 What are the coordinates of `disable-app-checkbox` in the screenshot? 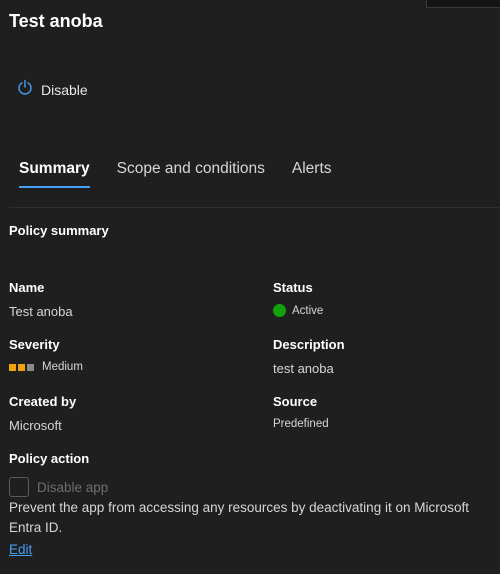 It's located at (19, 487).